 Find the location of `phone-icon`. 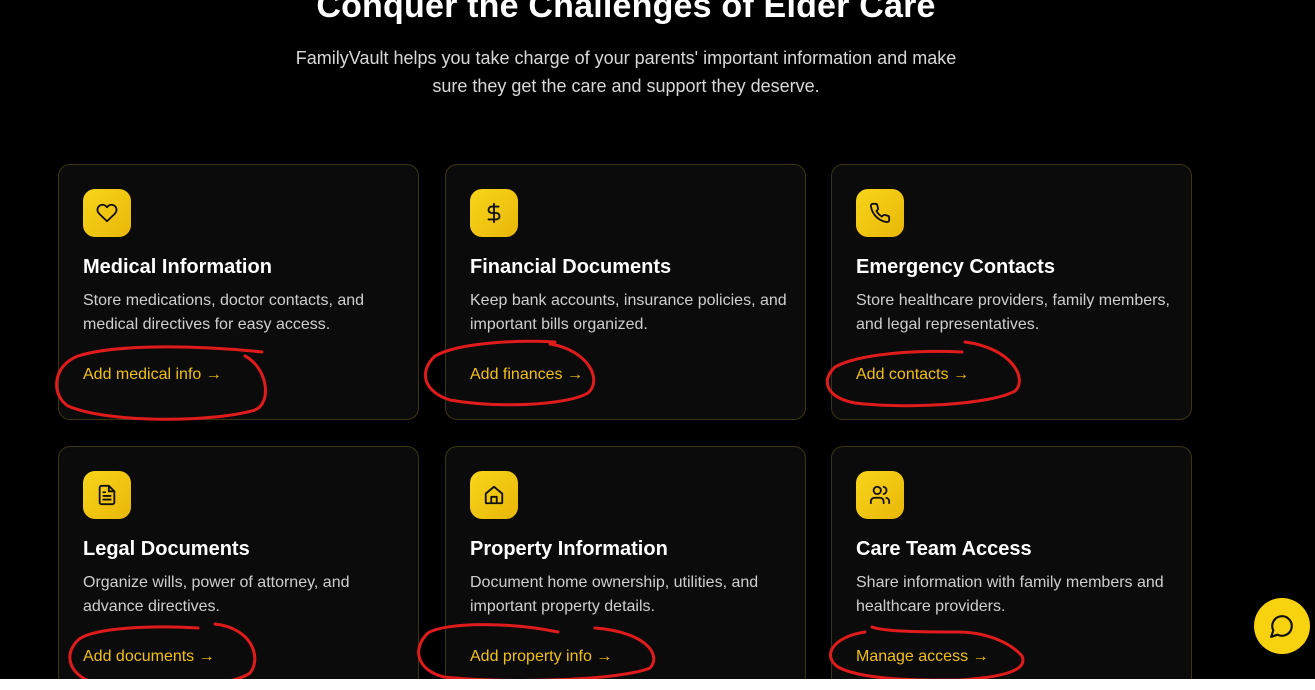

phone-icon is located at coordinates (880, 213).